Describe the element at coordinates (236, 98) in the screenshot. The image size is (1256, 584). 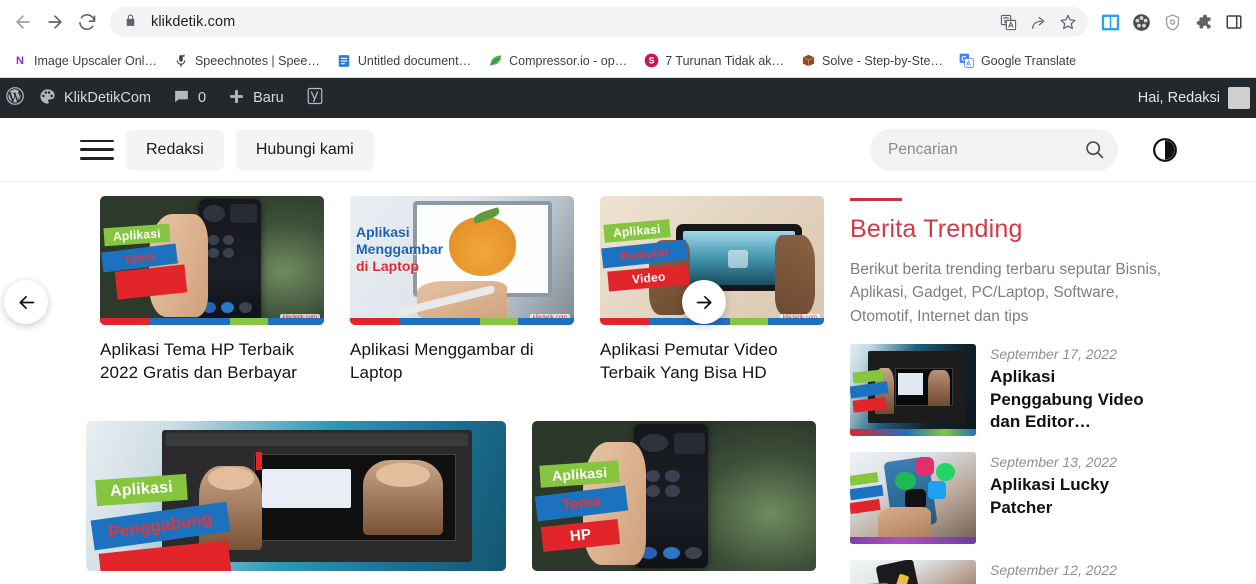
I see `plus-icon` at that location.